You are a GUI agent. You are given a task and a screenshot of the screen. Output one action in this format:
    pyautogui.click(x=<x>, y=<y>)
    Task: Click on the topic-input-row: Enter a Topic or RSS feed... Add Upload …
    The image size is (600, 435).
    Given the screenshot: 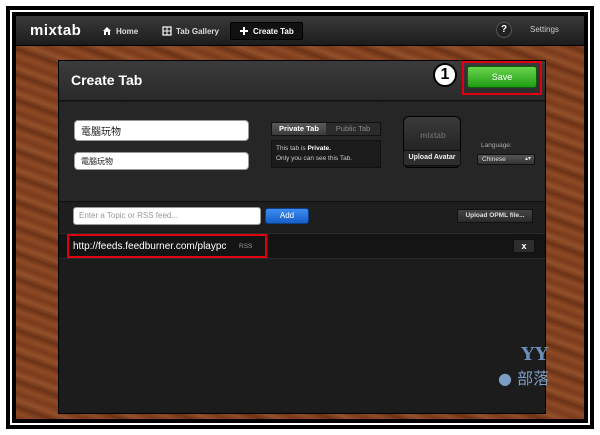 What is the action you would take?
    pyautogui.click(x=302, y=217)
    